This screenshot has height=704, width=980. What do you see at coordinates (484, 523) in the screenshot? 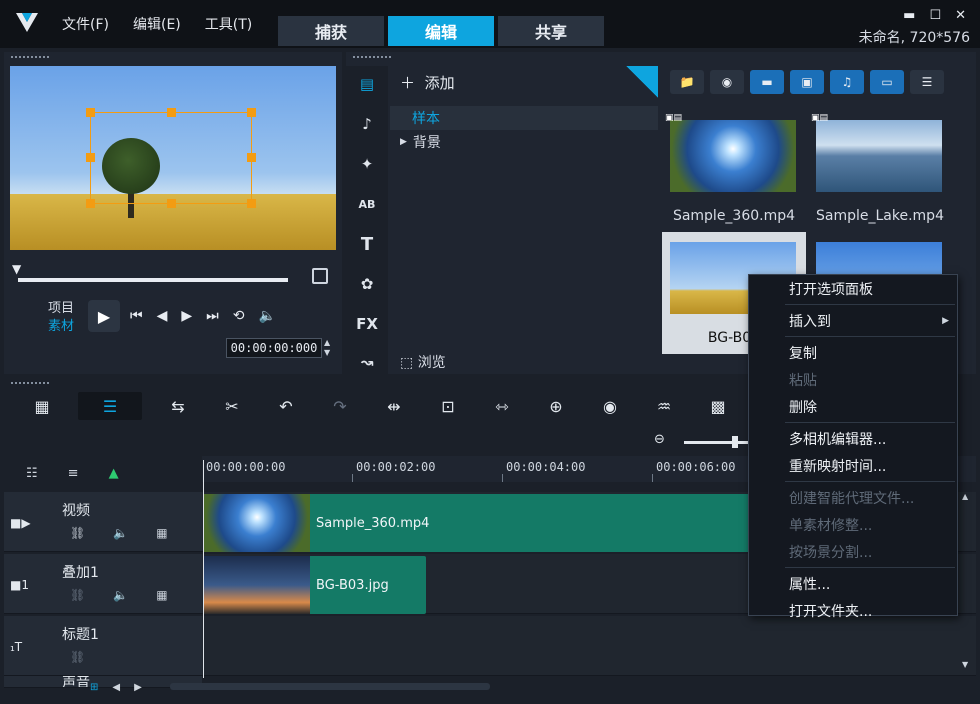
I see `clip-sample-360: Sample_360.mp4` at bounding box center [484, 523].